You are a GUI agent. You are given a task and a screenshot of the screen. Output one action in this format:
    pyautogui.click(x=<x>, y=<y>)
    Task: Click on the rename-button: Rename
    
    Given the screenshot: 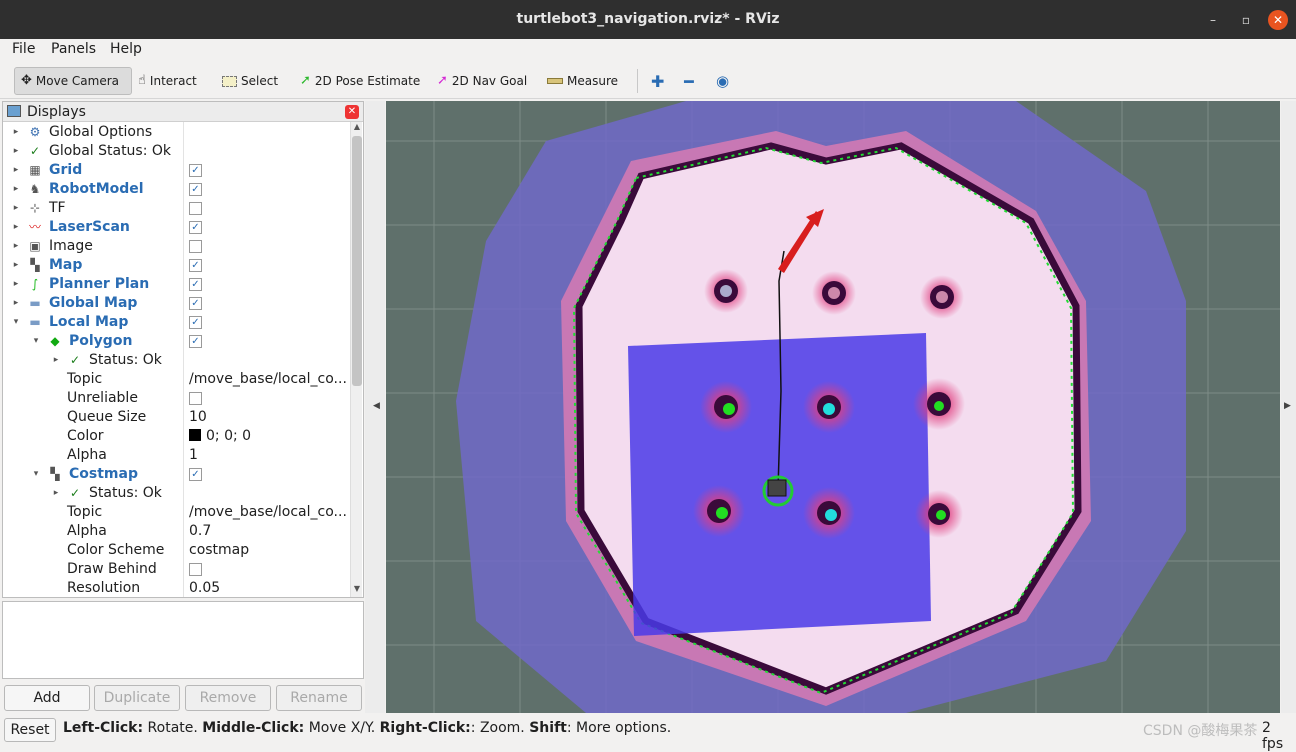 What is the action you would take?
    pyautogui.click(x=319, y=698)
    